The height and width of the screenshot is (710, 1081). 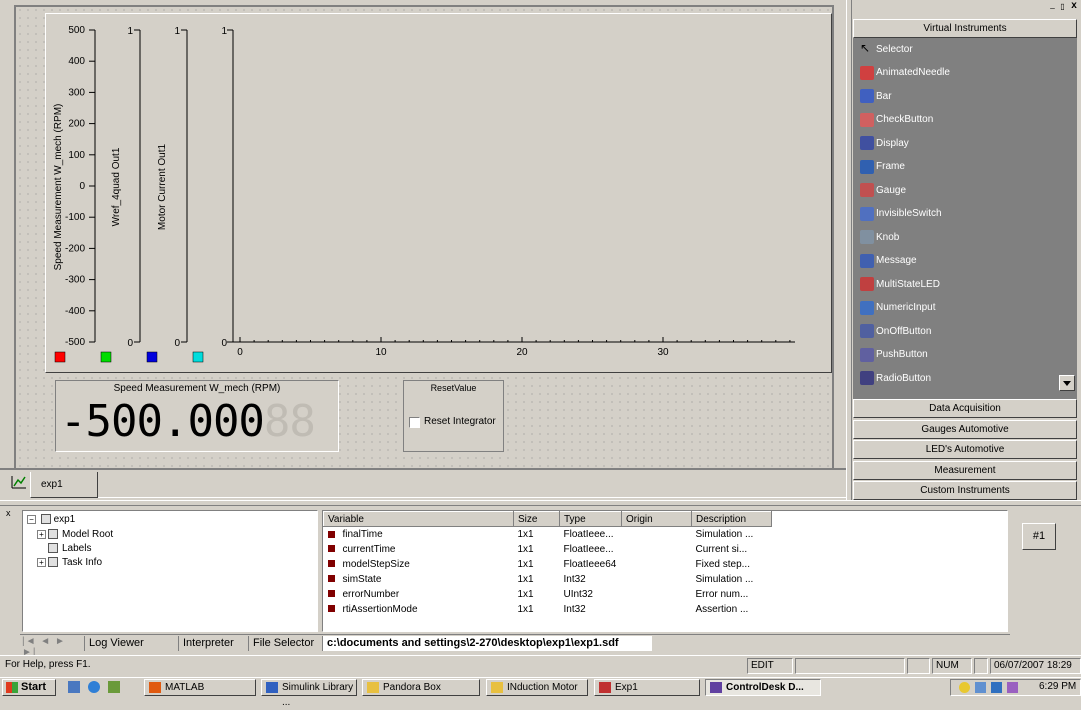 What do you see at coordinates (1052, 6) in the screenshot?
I see `minimize-button: _` at bounding box center [1052, 6].